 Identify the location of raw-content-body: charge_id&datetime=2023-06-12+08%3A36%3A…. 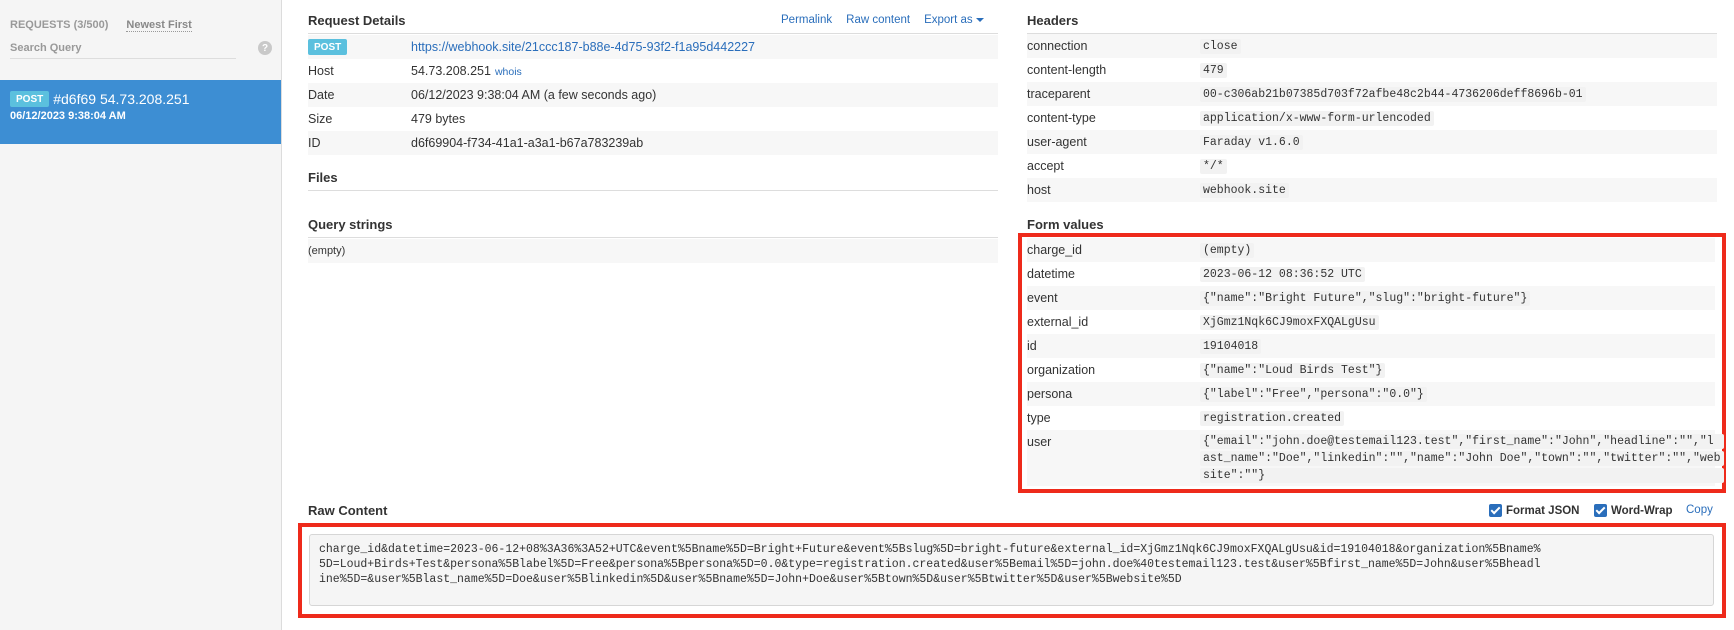
(1011, 570).